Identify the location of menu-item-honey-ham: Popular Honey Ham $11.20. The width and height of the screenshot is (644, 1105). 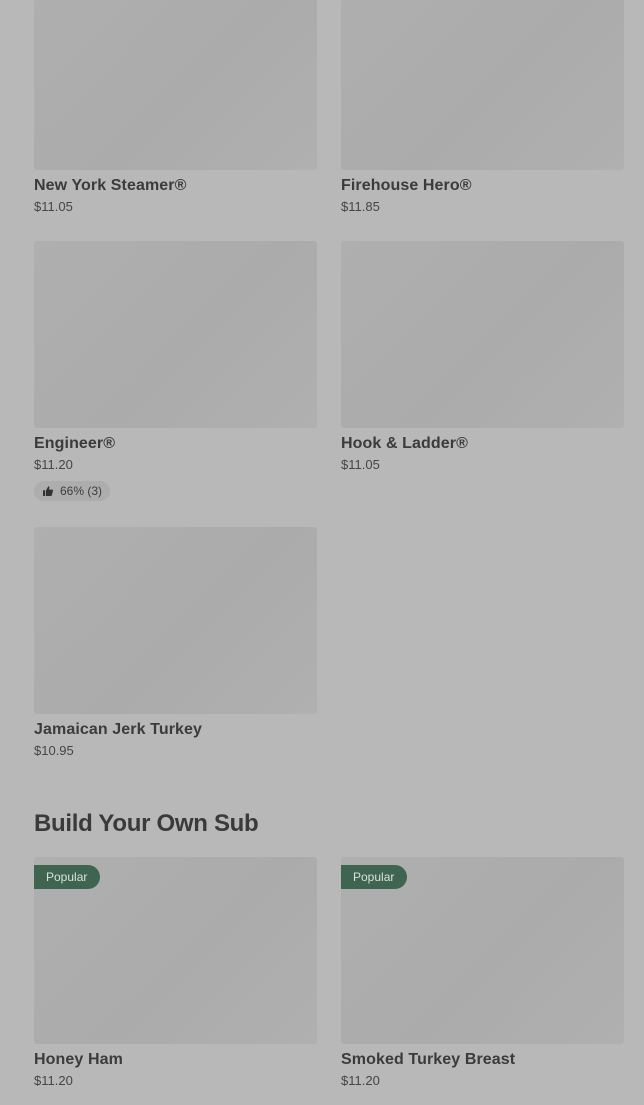
(175, 973).